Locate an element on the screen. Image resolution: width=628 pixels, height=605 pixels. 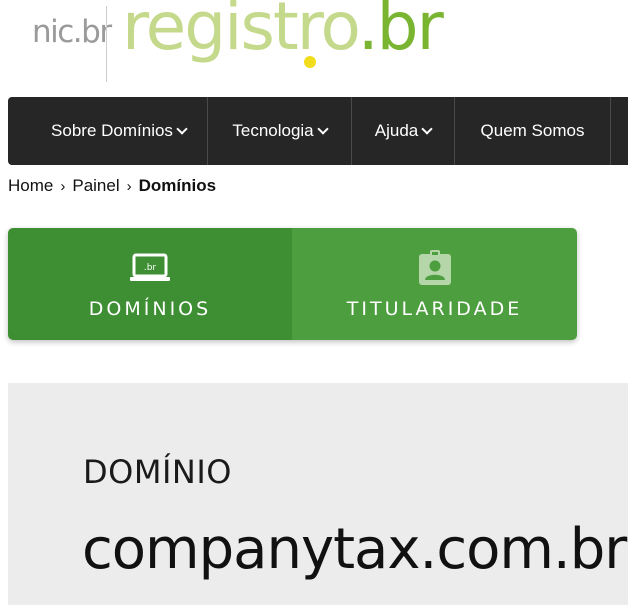
nav-label: Ajuda is located at coordinates (396, 130).